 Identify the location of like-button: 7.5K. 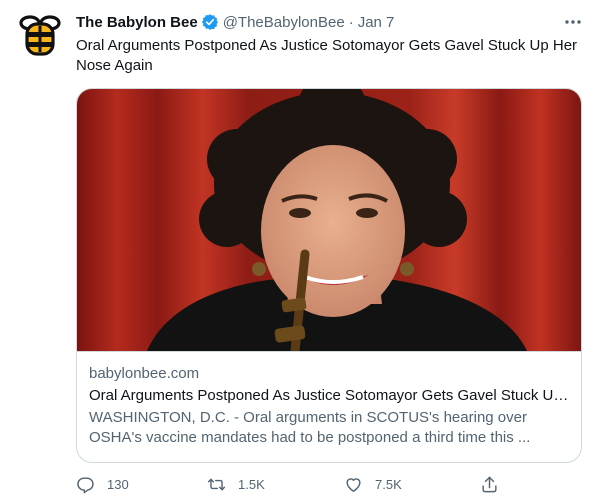
(373, 484).